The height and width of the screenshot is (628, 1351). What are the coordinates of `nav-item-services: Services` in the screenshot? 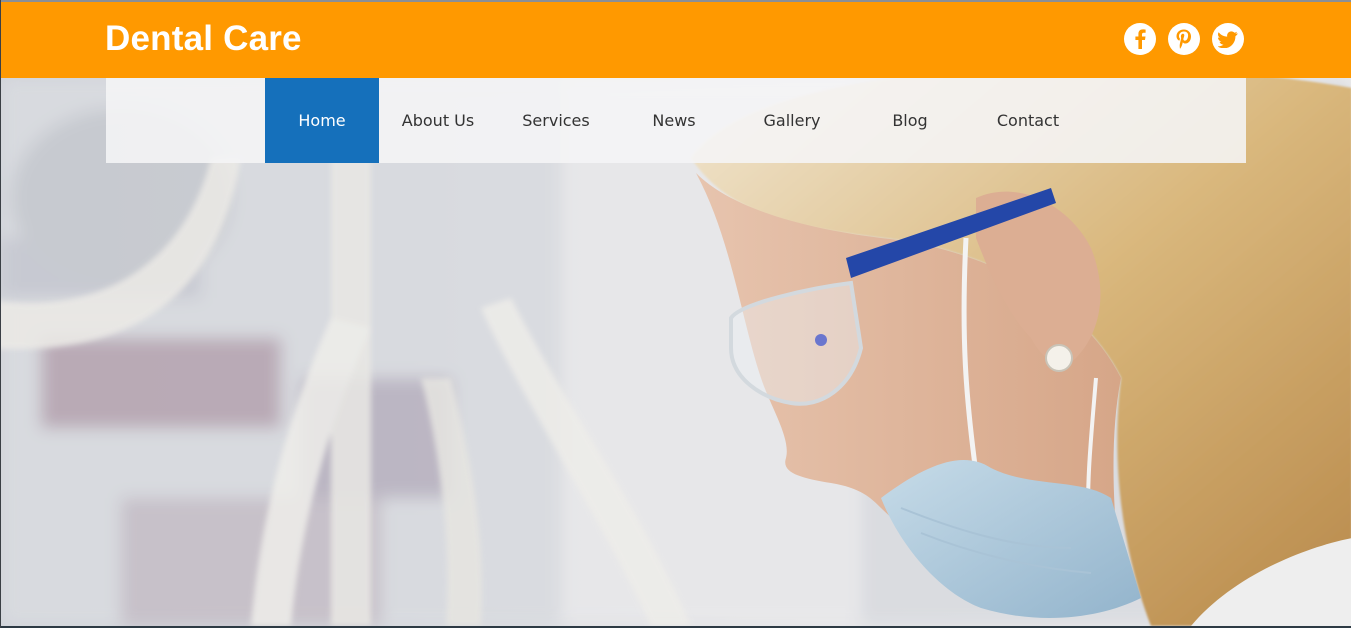 It's located at (556, 120).